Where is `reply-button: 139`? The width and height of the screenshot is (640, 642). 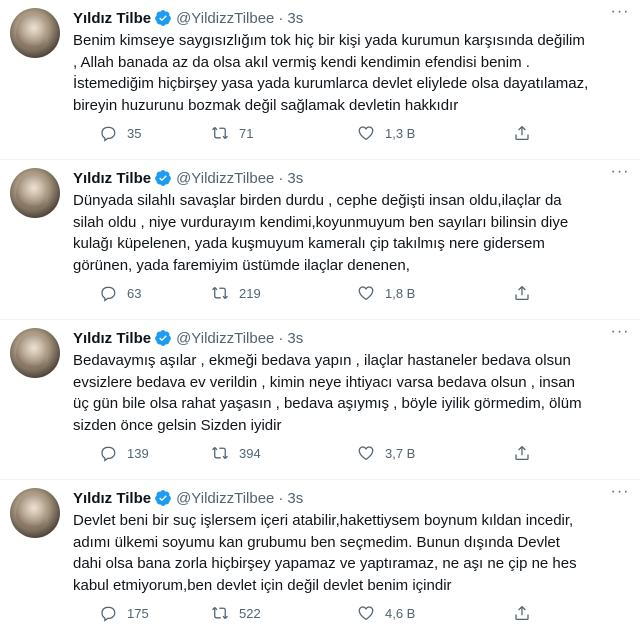
reply-button: 139 is located at coordinates (124, 453).